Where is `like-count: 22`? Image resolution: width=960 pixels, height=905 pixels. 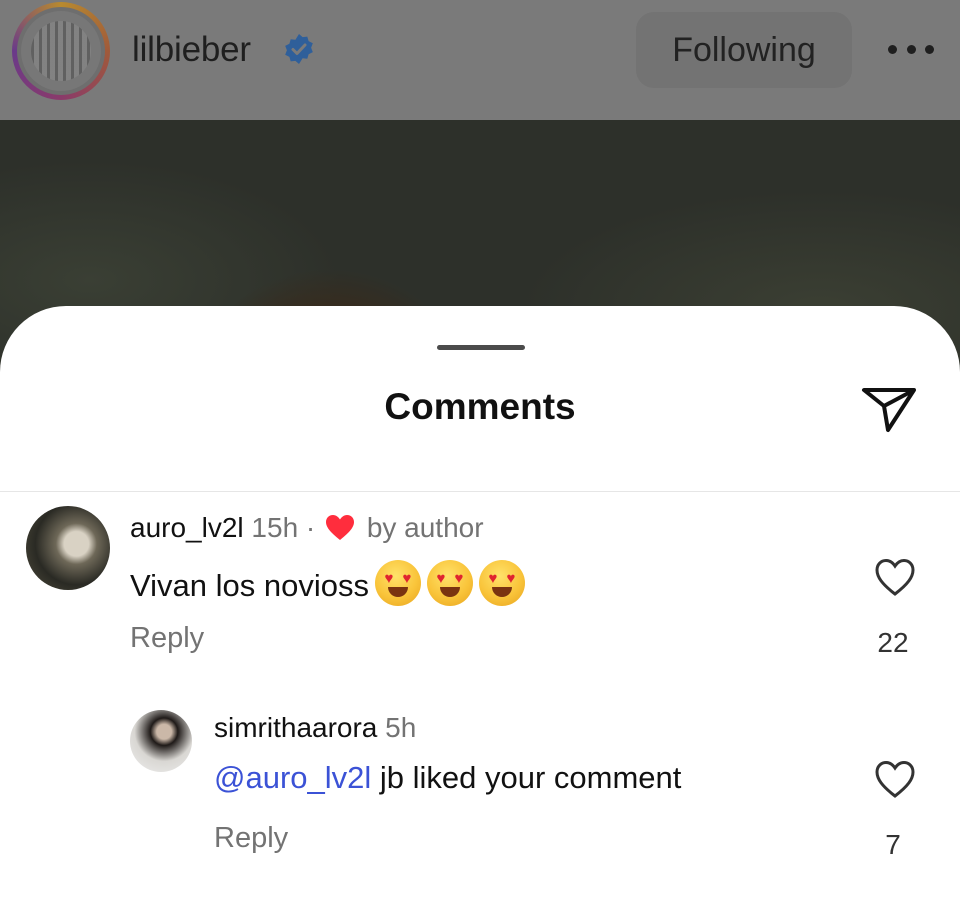
like-count: 22 is located at coordinates (893, 642).